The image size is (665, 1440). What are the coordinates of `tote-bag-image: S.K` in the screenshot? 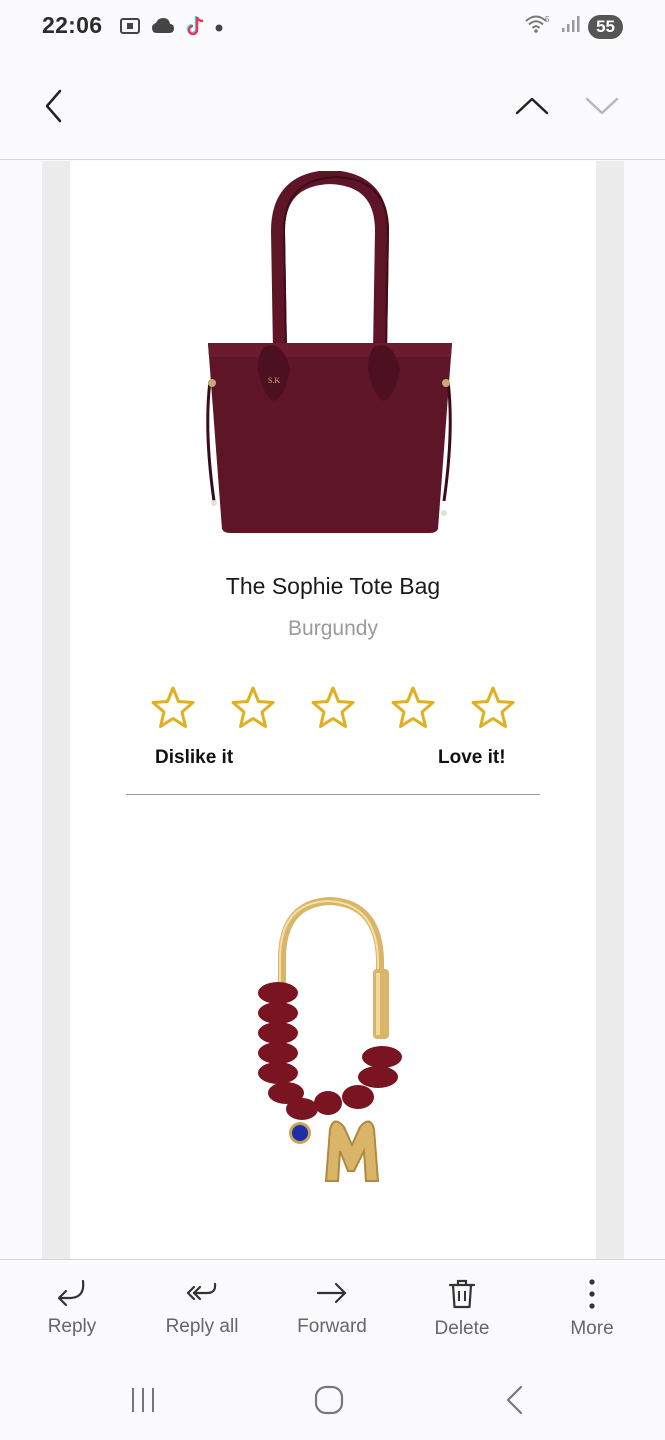 It's located at (330, 357).